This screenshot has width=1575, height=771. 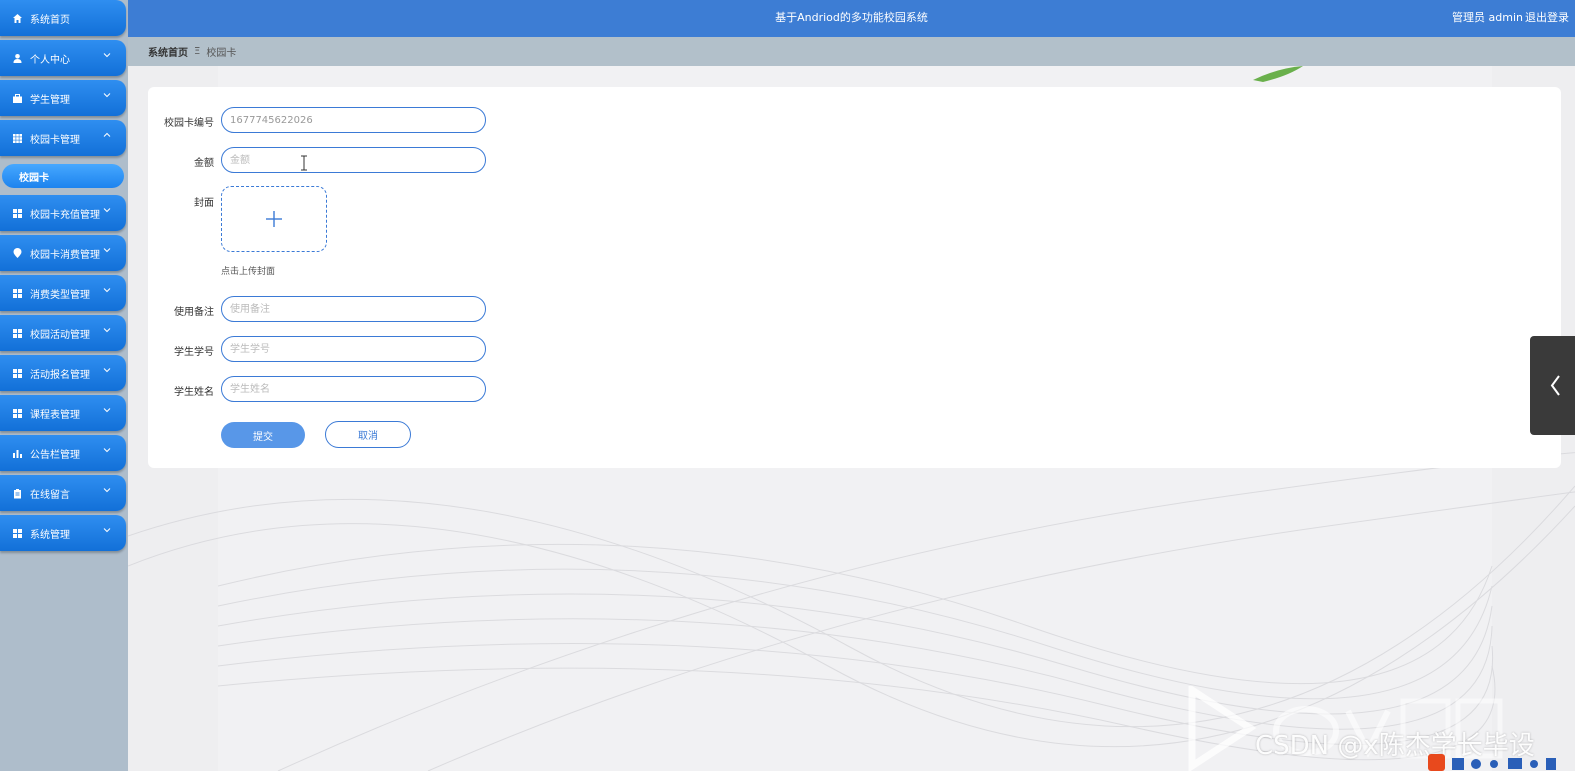 What do you see at coordinates (55, 455) in the screenshot?
I see `sidebar-item-label: 公告栏管理` at bounding box center [55, 455].